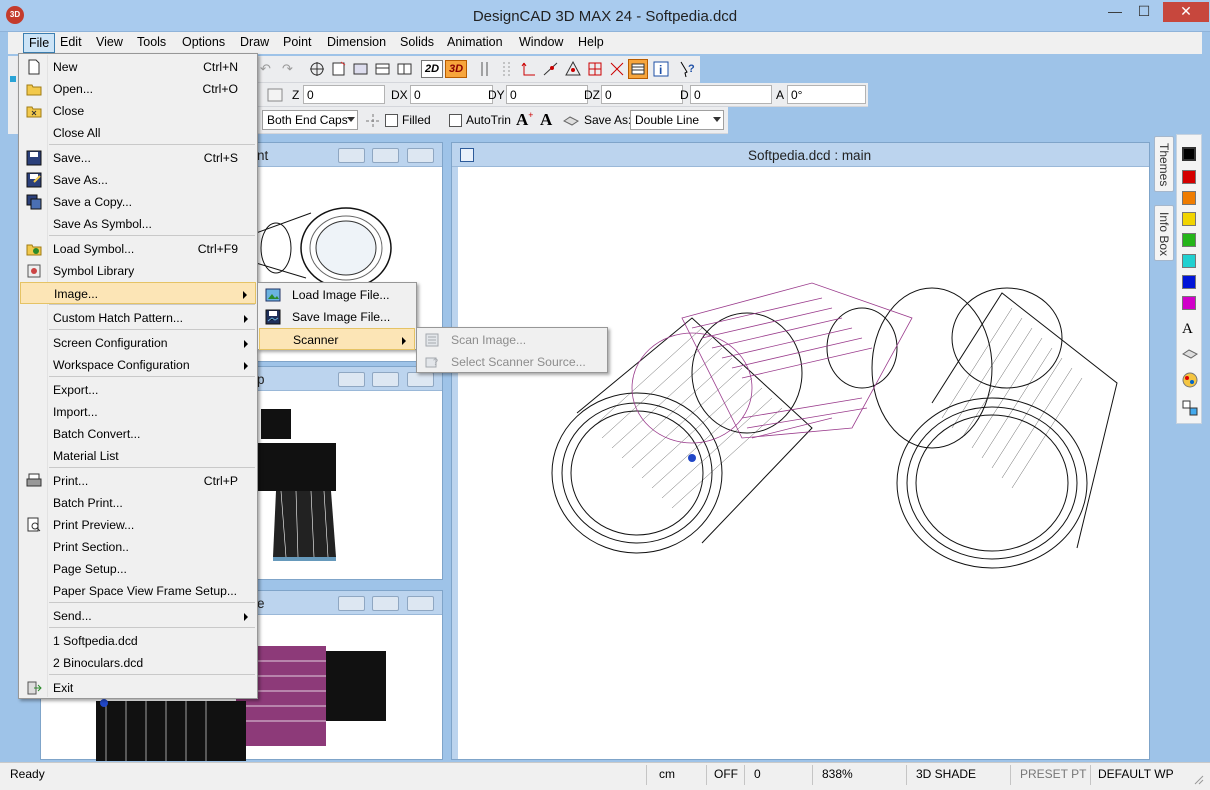  Describe the element at coordinates (138, 481) in the screenshot. I see `menu-item-print: Print... Ctrl+P` at that location.